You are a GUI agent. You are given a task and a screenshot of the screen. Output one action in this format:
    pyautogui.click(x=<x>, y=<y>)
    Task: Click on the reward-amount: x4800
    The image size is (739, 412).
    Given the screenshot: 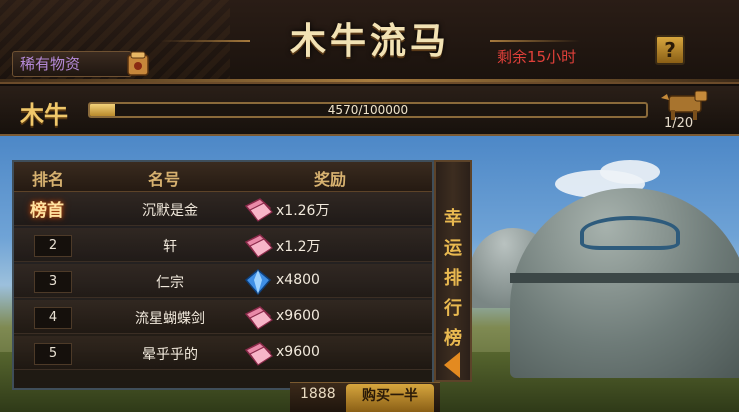 What is the action you would take?
    pyautogui.click(x=298, y=280)
    